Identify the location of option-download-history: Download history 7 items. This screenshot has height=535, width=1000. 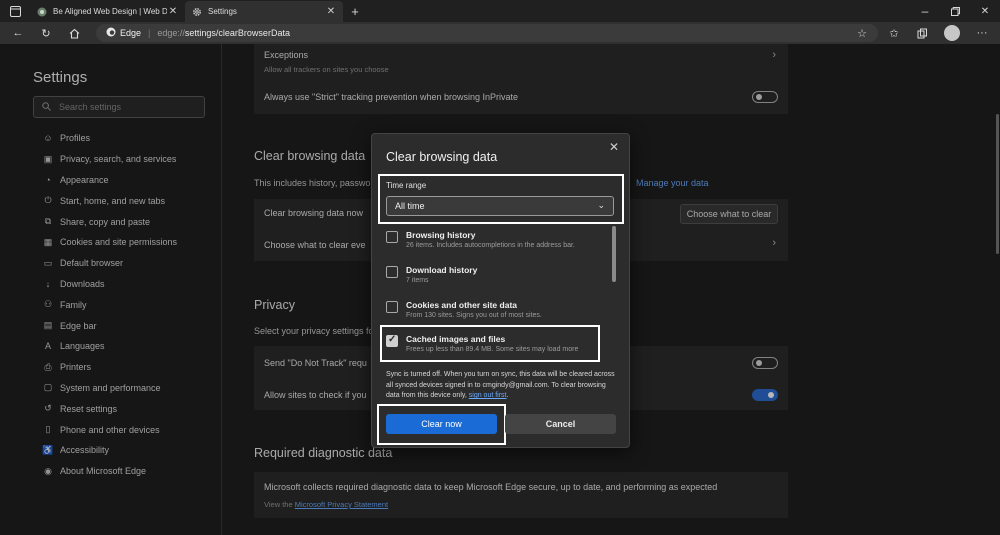
(498, 280).